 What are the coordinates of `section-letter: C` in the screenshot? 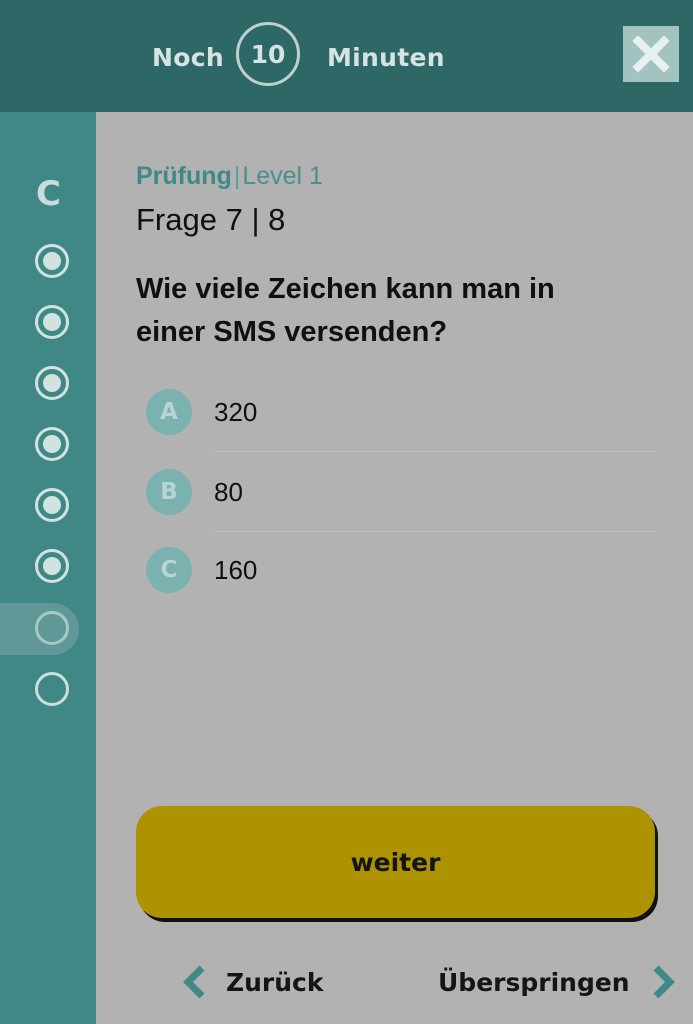 It's located at (48, 194).